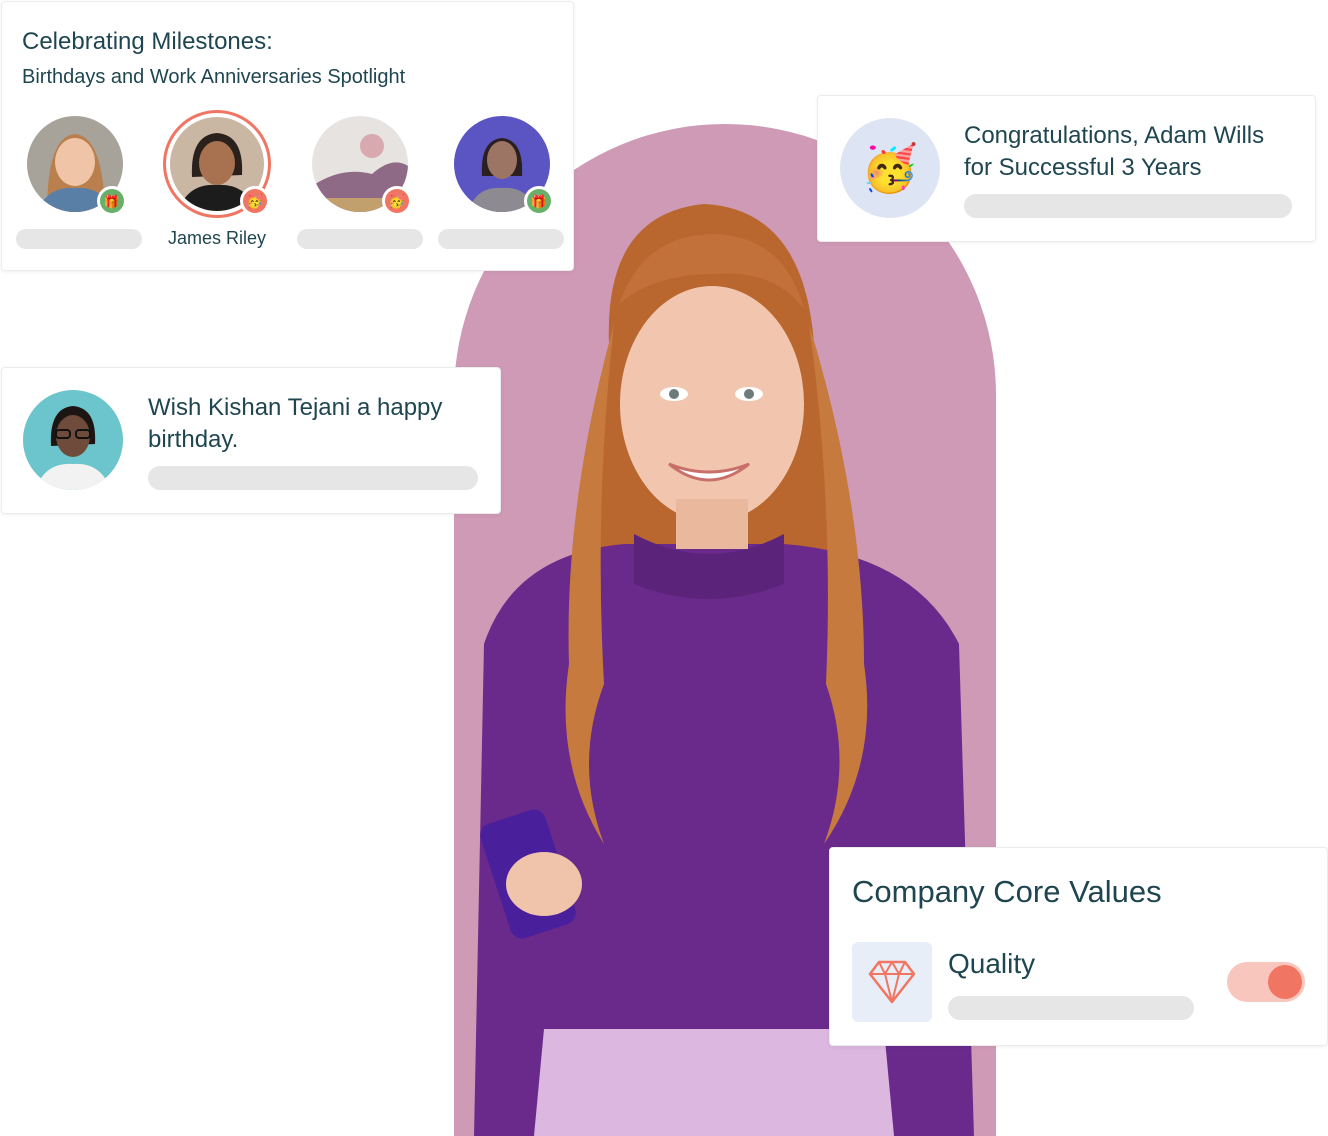  Describe the element at coordinates (217, 238) in the screenshot. I see `avatar-name: James Riley` at that location.